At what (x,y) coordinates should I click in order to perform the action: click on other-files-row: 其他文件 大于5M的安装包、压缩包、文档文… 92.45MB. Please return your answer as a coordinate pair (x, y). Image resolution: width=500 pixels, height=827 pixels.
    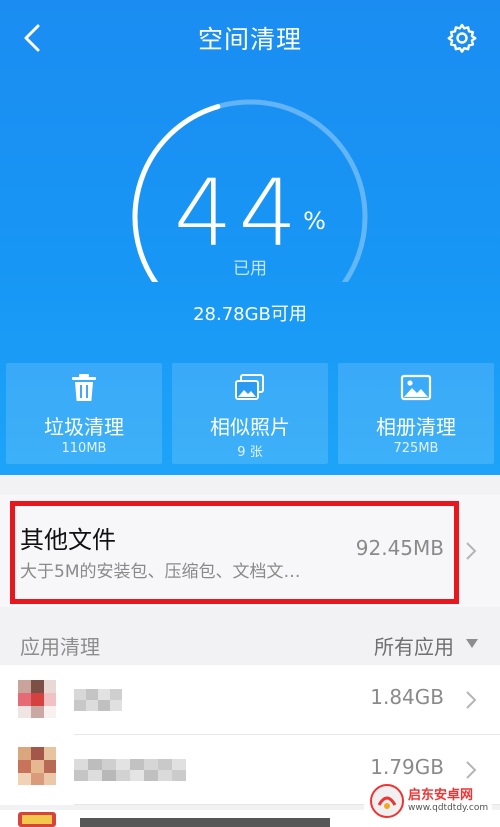
    Looking at the image, I should click on (250, 551).